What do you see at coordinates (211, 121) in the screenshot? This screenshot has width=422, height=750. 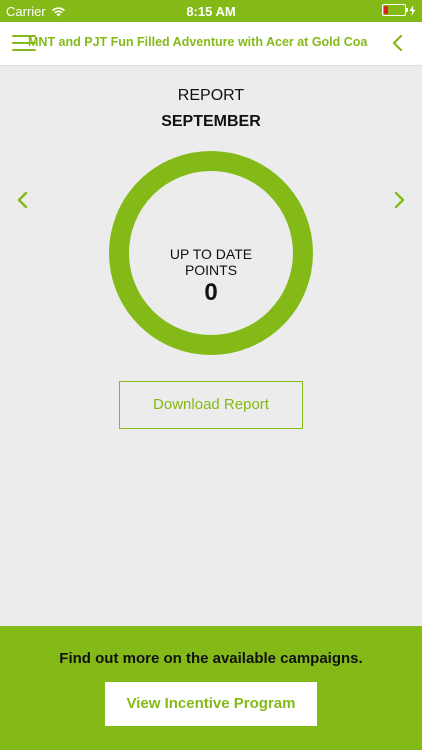 I see `report-month: SEPTEMBER` at bounding box center [211, 121].